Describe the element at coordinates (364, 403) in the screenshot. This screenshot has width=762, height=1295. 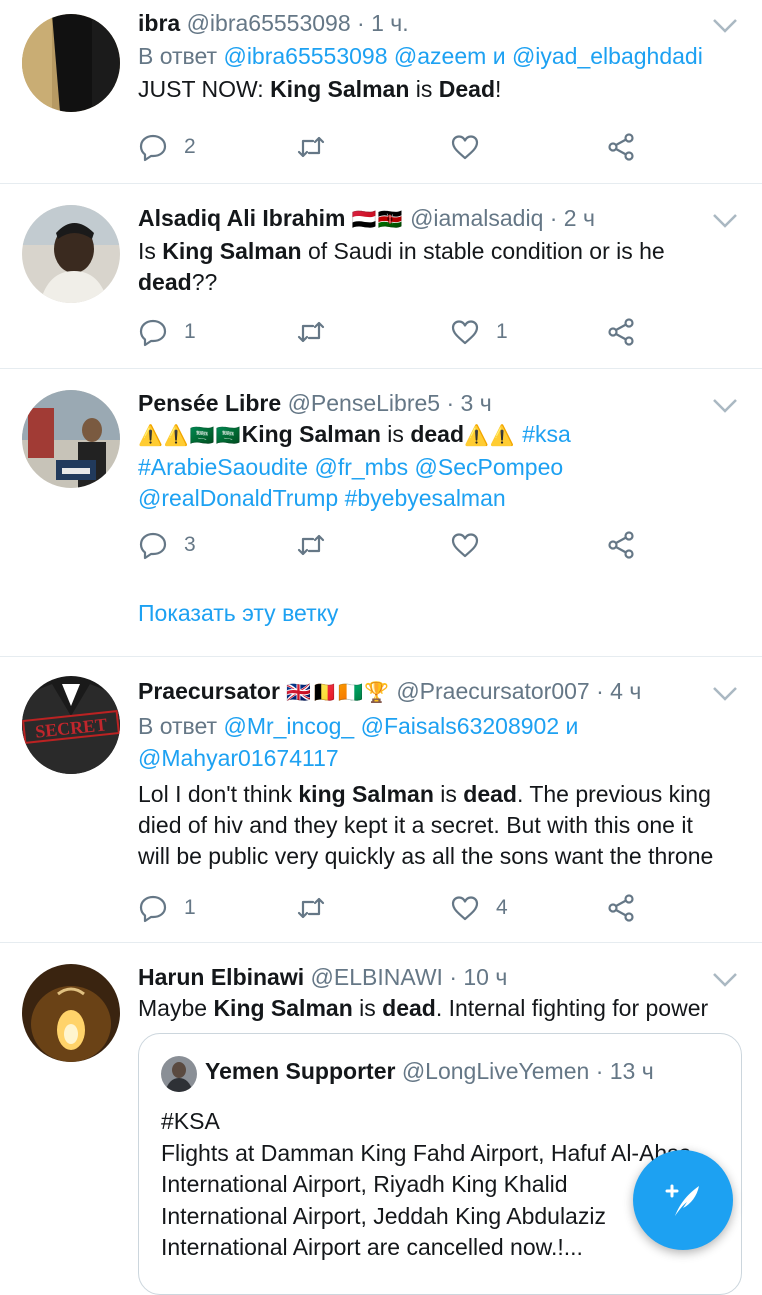
I see `handle: @PenseLibre5` at that location.